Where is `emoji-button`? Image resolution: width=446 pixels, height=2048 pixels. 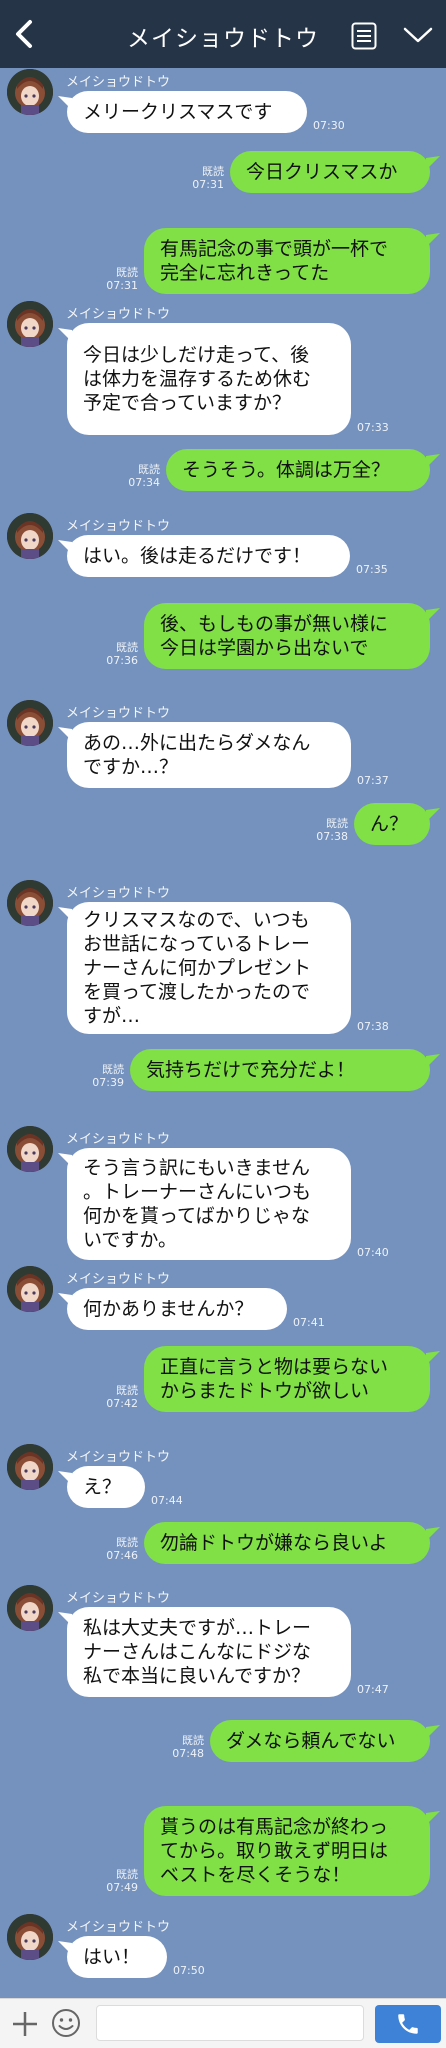
emoji-button is located at coordinates (66, 2023).